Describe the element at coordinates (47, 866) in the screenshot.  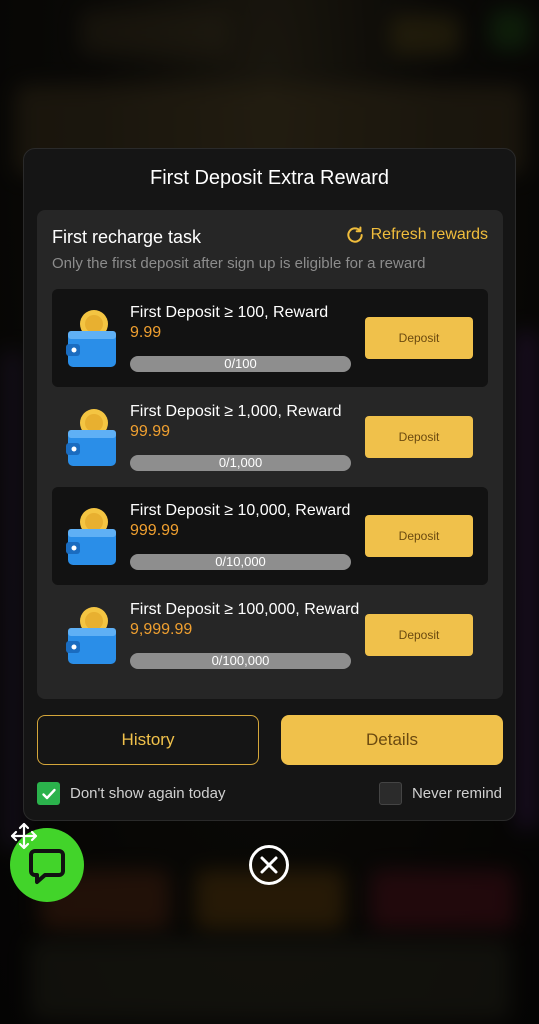
I see `chat-icon` at that location.